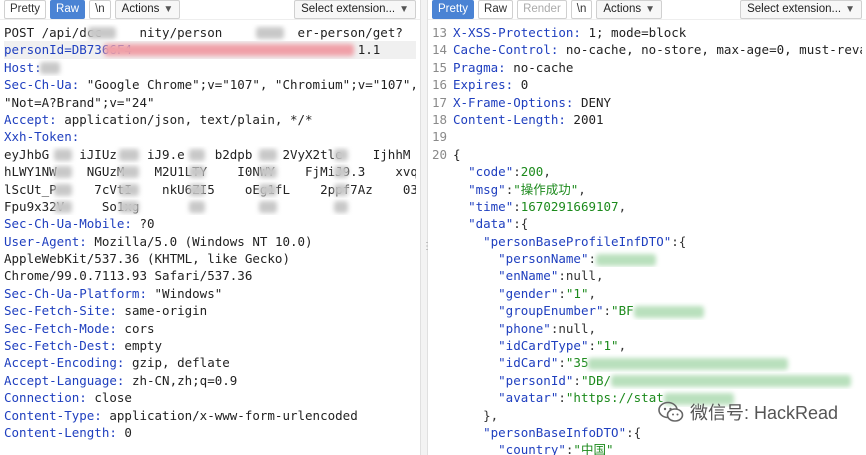 The image size is (866, 455). I want to click on header-value: AppleWebKit/537.36 (KHTML, like Gecko), so click(147, 259).